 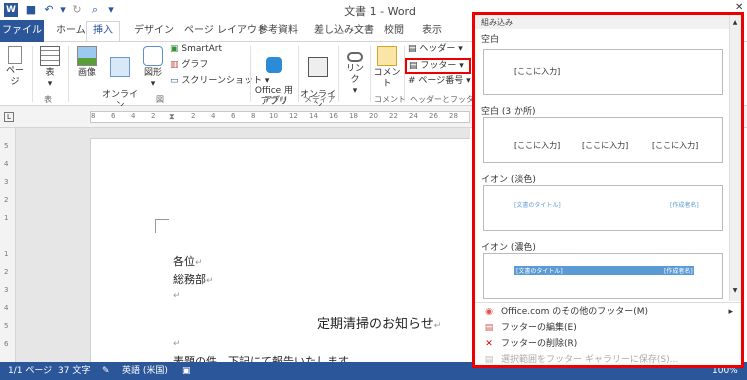 What do you see at coordinates (604, 270) in the screenshot?
I see `footer-dark-band: [文書のタイトル] [作成者名]` at bounding box center [604, 270].